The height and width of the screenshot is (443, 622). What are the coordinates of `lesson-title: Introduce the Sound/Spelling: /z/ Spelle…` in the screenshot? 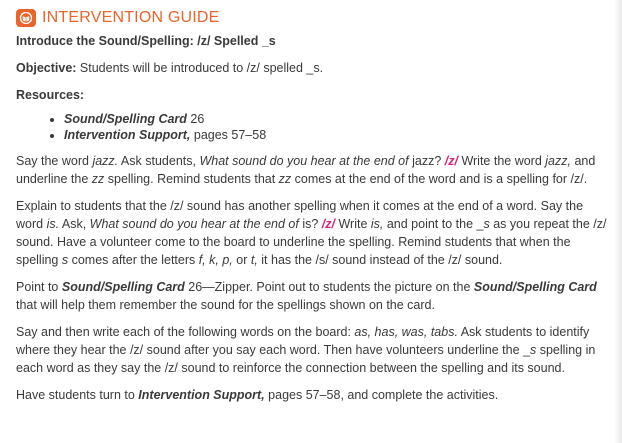 It's located at (146, 41).